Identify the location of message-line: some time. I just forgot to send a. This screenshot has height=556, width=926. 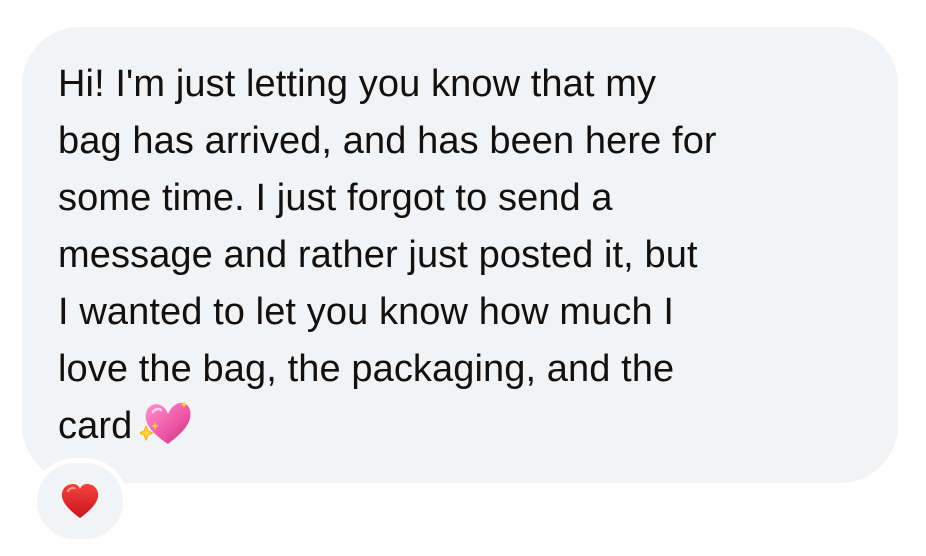
(335, 198).